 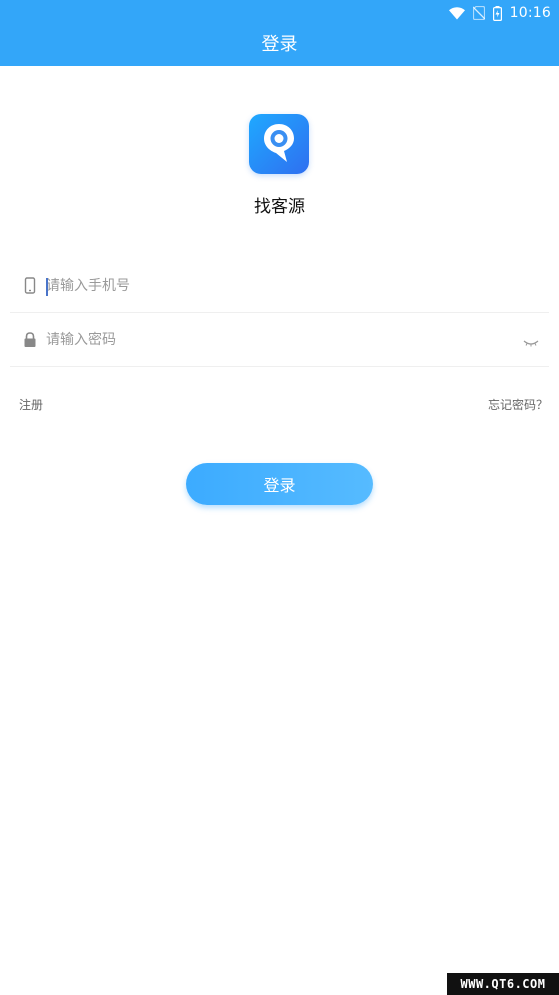 I want to click on app-logo, so click(x=279, y=144).